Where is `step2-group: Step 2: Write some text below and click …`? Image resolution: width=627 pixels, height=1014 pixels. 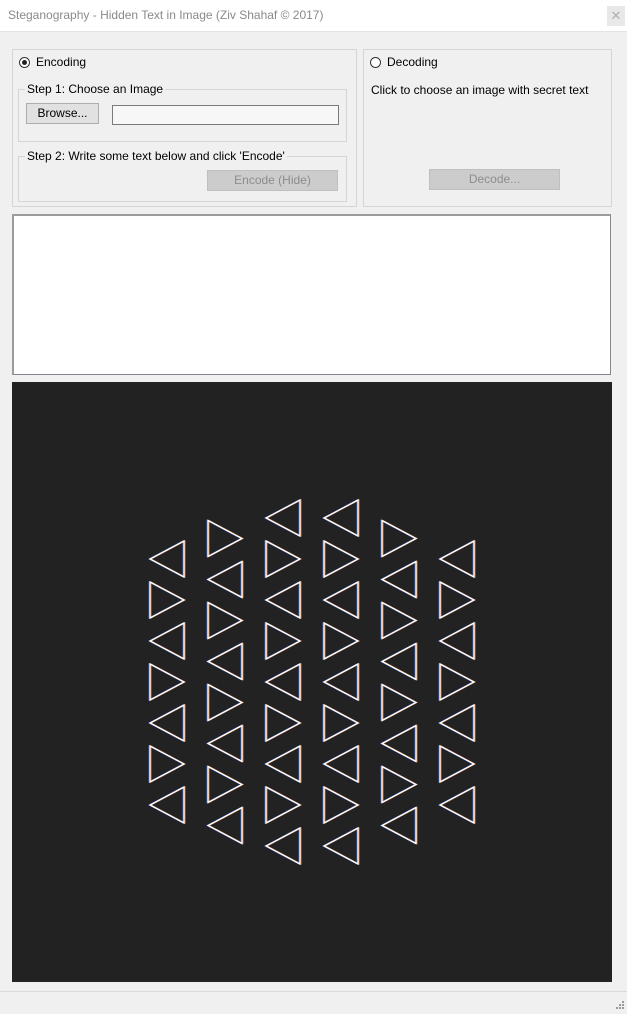 step2-group: Step 2: Write some text below and click … is located at coordinates (182, 175).